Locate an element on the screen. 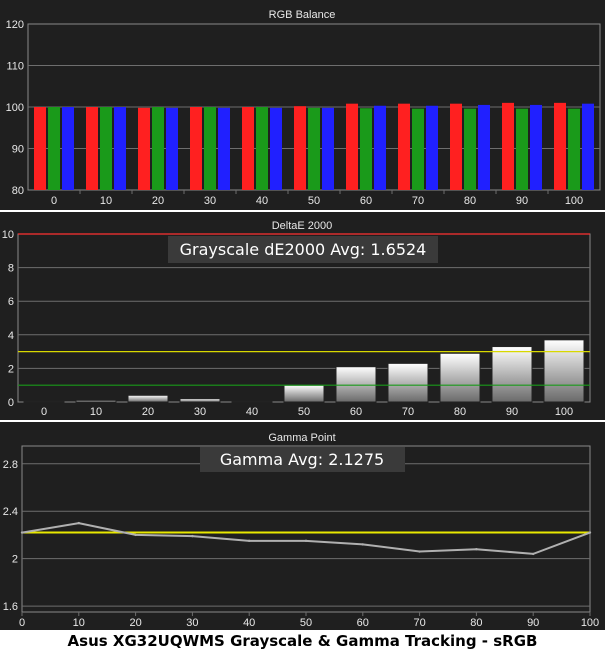  gamma-x-tick: 40 is located at coordinates (249, 623).